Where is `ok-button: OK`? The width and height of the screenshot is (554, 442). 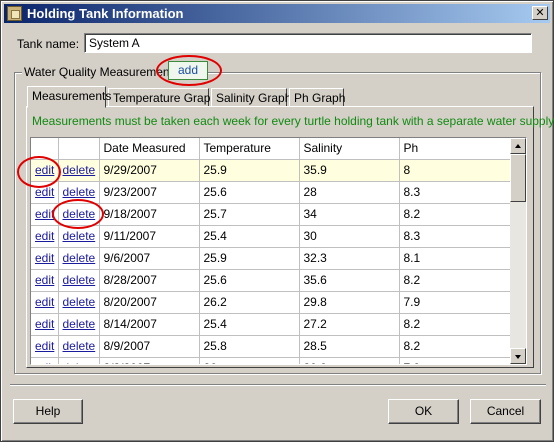 ok-button: OK is located at coordinates (423, 411).